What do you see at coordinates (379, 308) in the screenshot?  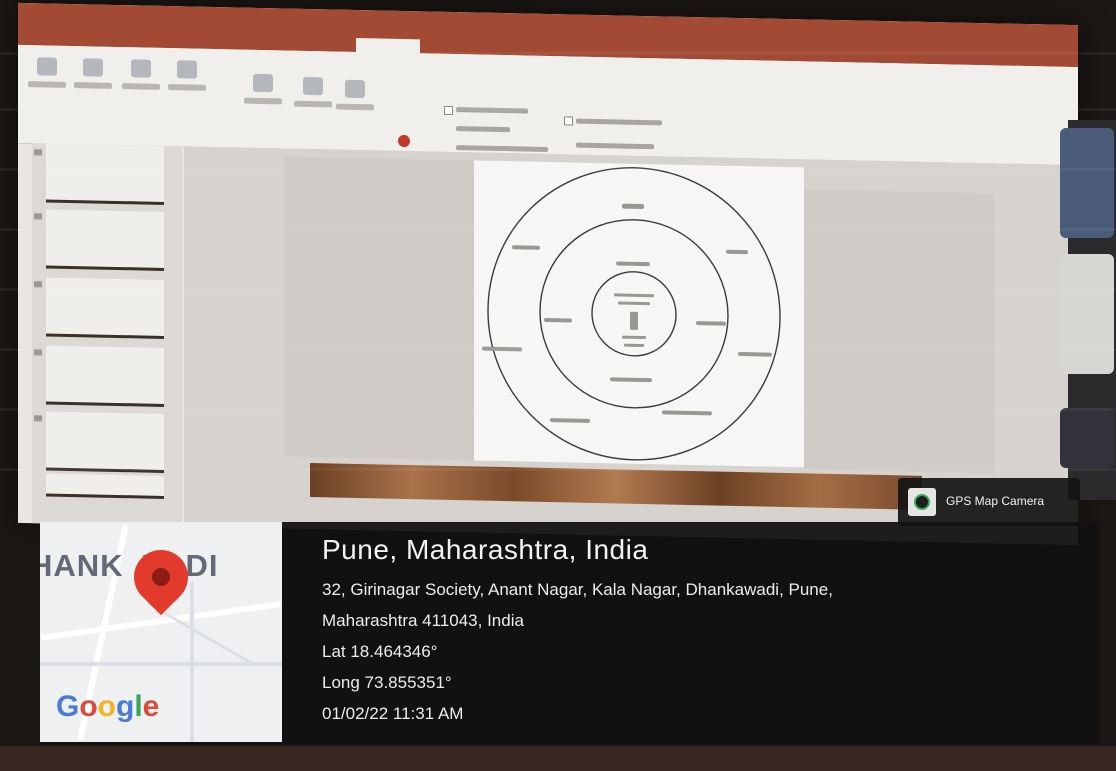 I see `slide-margin-left` at bounding box center [379, 308].